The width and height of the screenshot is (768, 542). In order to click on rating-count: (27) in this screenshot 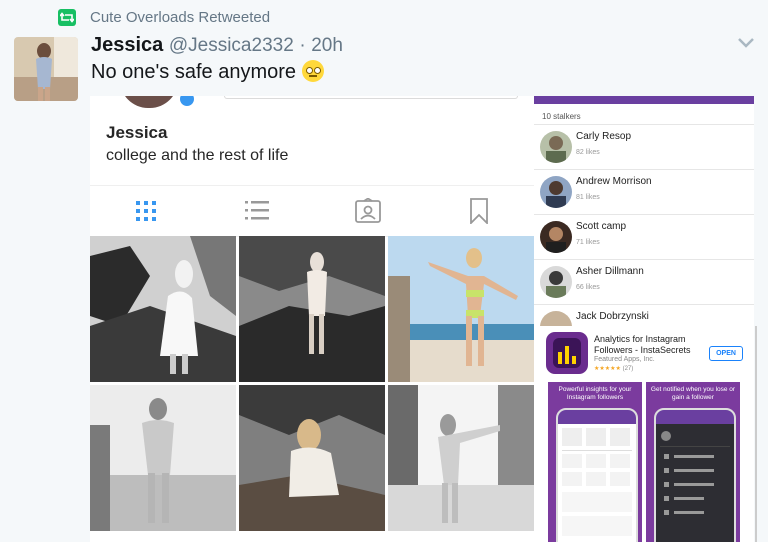, I will do `click(628, 369)`.